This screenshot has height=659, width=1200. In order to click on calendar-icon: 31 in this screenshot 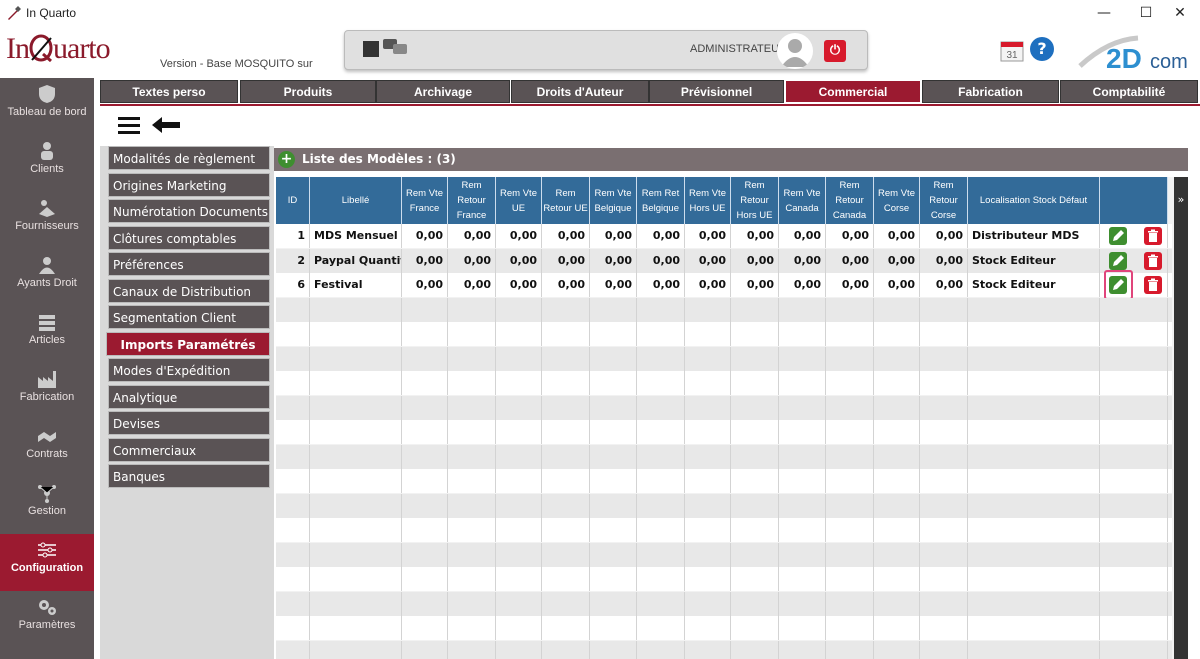, I will do `click(1012, 50)`.